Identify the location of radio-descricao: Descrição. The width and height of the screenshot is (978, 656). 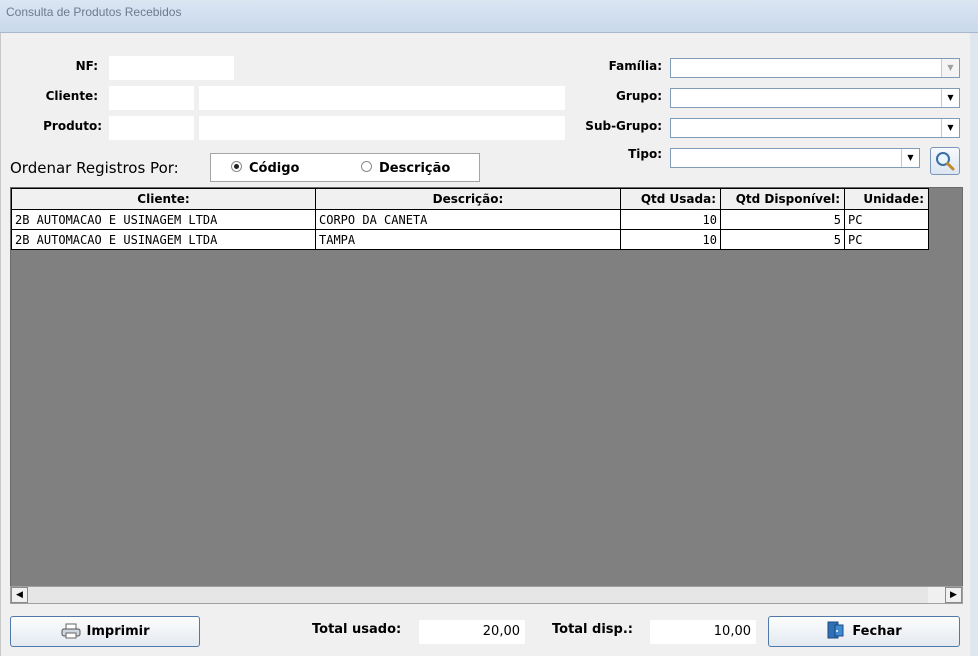
(405, 168).